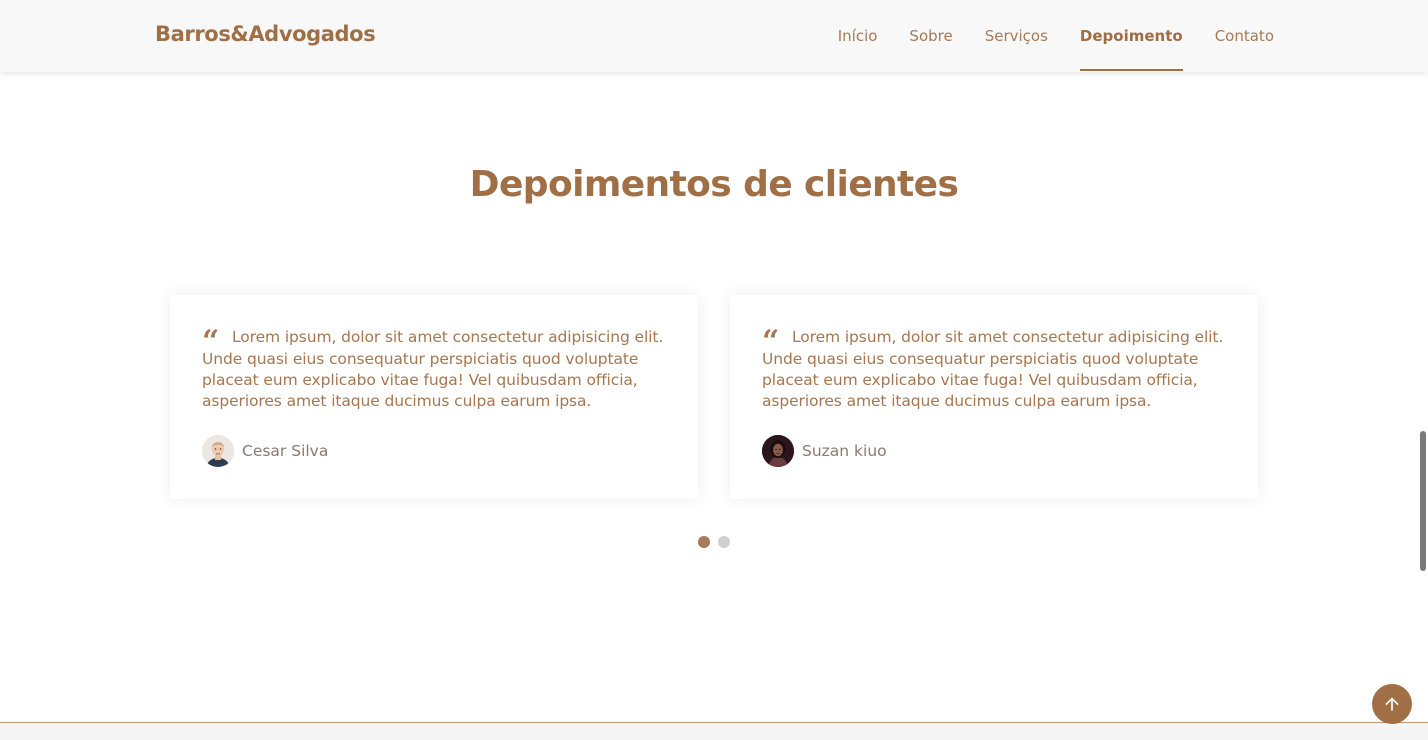  What do you see at coordinates (1131, 36) in the screenshot?
I see `nav-item-depoimento: Depoimento` at bounding box center [1131, 36].